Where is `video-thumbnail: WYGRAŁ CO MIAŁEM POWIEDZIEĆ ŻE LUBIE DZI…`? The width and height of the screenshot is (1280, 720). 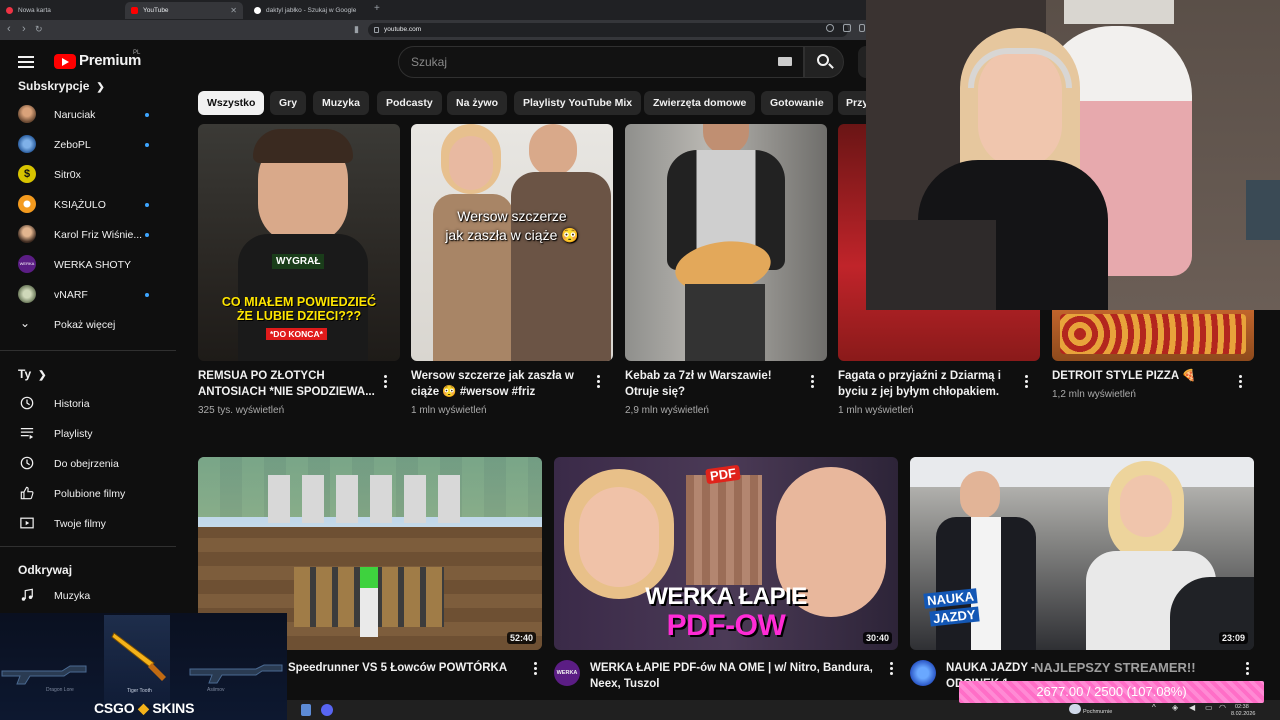
video-thumbnail: WYGRAŁ CO MIAŁEM POWIEDZIEĆ ŻE LUBIE DZI… is located at coordinates (299, 242).